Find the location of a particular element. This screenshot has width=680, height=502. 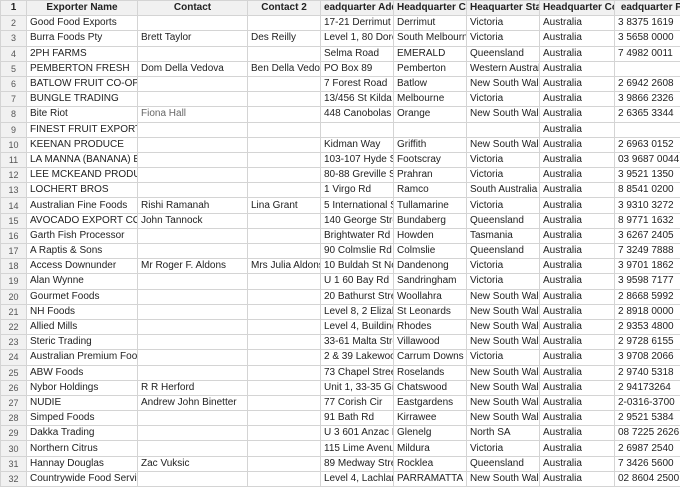

cell: 2 & 39 Lakewood is located at coordinates (357, 357).